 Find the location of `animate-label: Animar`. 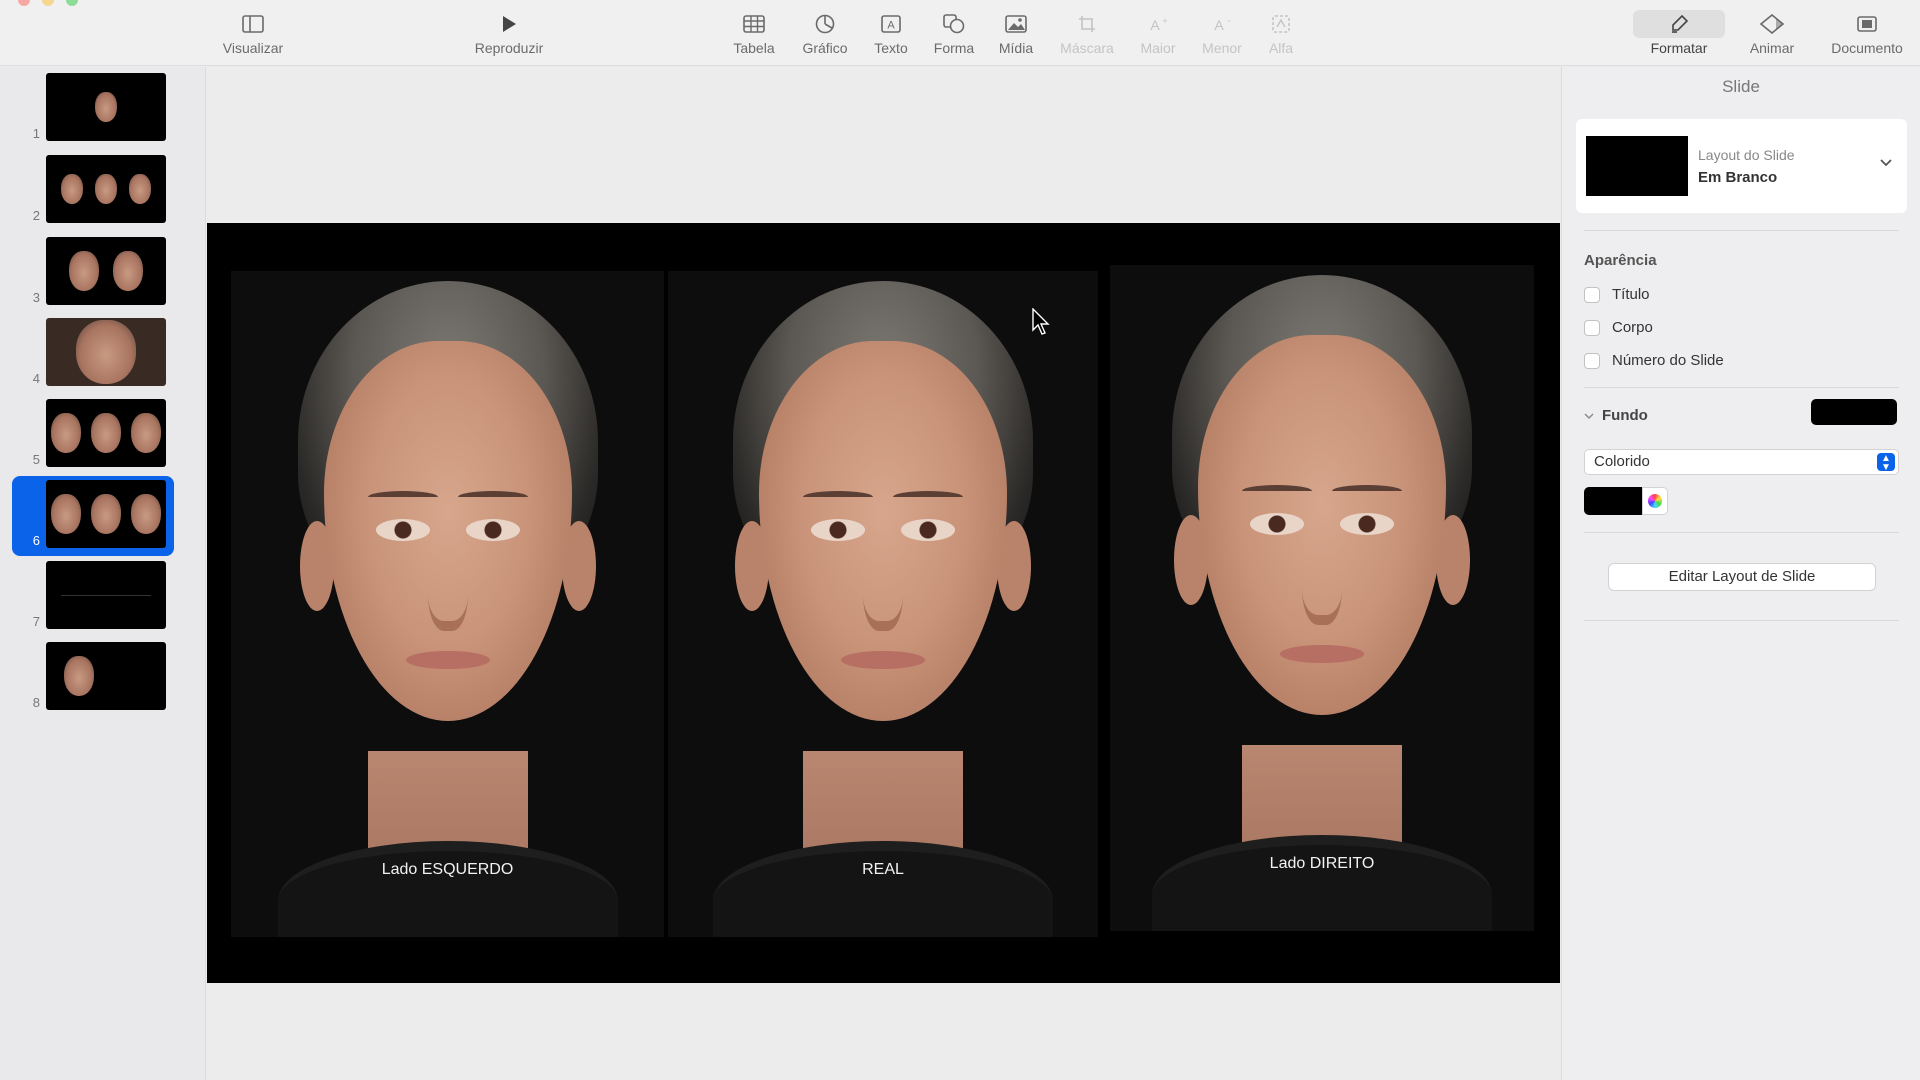

animate-label: Animar is located at coordinates (1772, 48).